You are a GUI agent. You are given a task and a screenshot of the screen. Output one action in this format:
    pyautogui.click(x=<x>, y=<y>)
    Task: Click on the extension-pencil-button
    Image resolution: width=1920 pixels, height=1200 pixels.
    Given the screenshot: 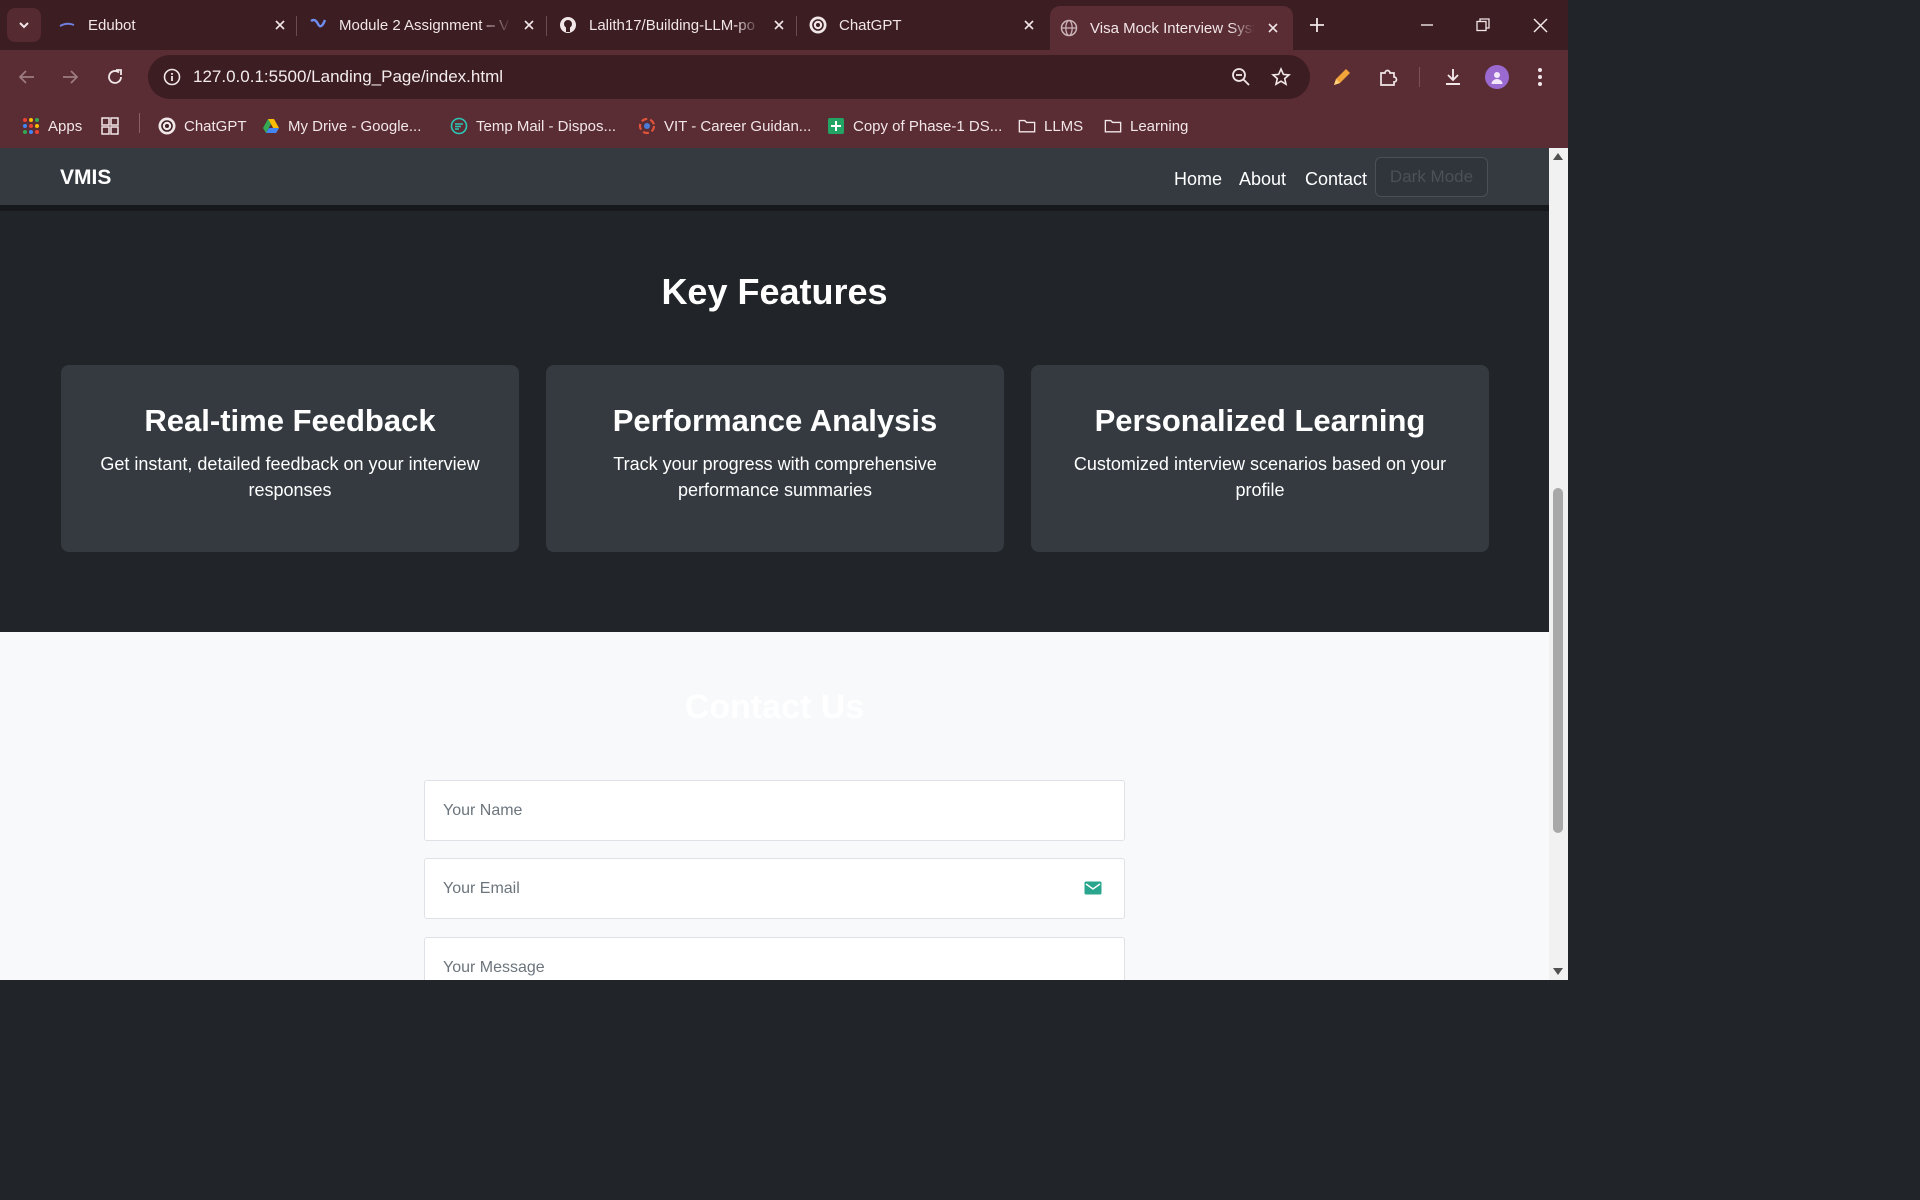 What is the action you would take?
    pyautogui.click(x=1342, y=77)
    